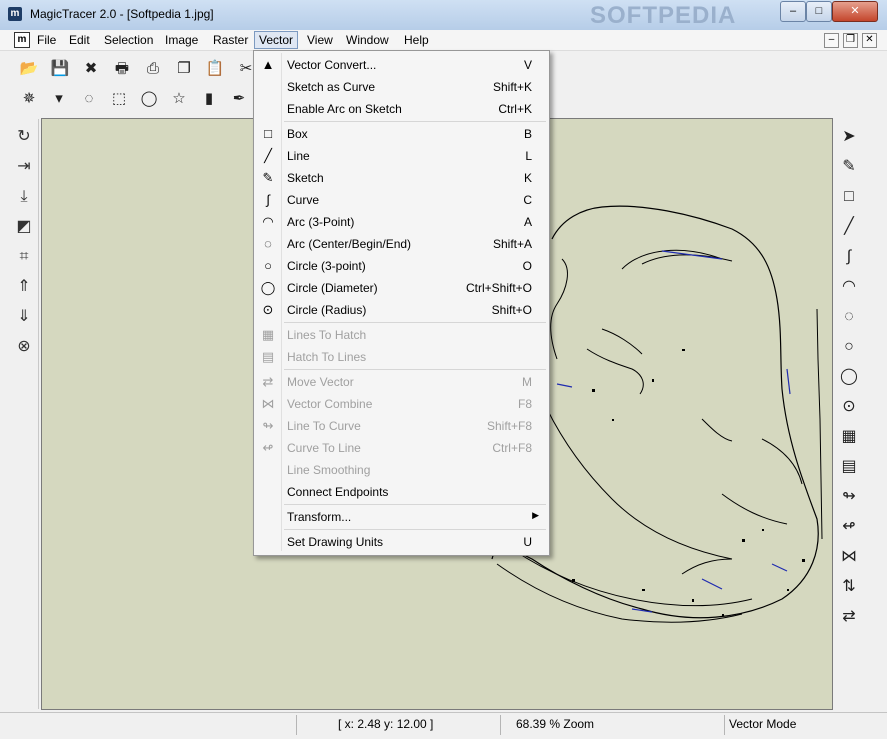  Describe the element at coordinates (349, 244) in the screenshot. I see `menu-item-label: Arc (Center/Begin/End)` at that location.